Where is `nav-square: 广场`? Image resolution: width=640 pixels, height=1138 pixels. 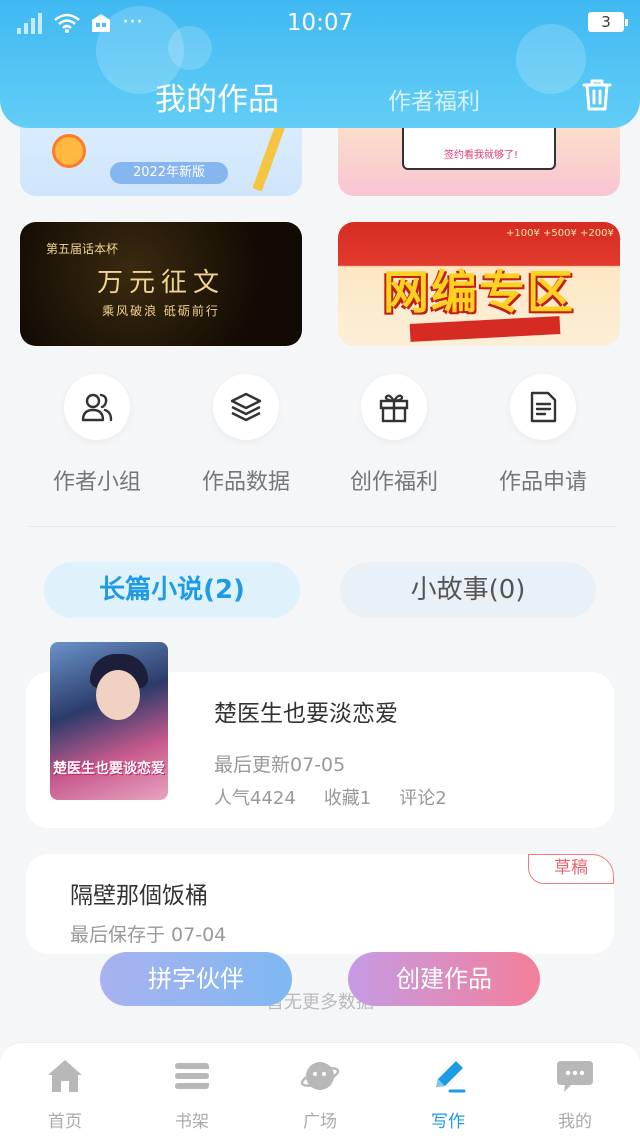 nav-square: 广场 is located at coordinates (320, 1094).